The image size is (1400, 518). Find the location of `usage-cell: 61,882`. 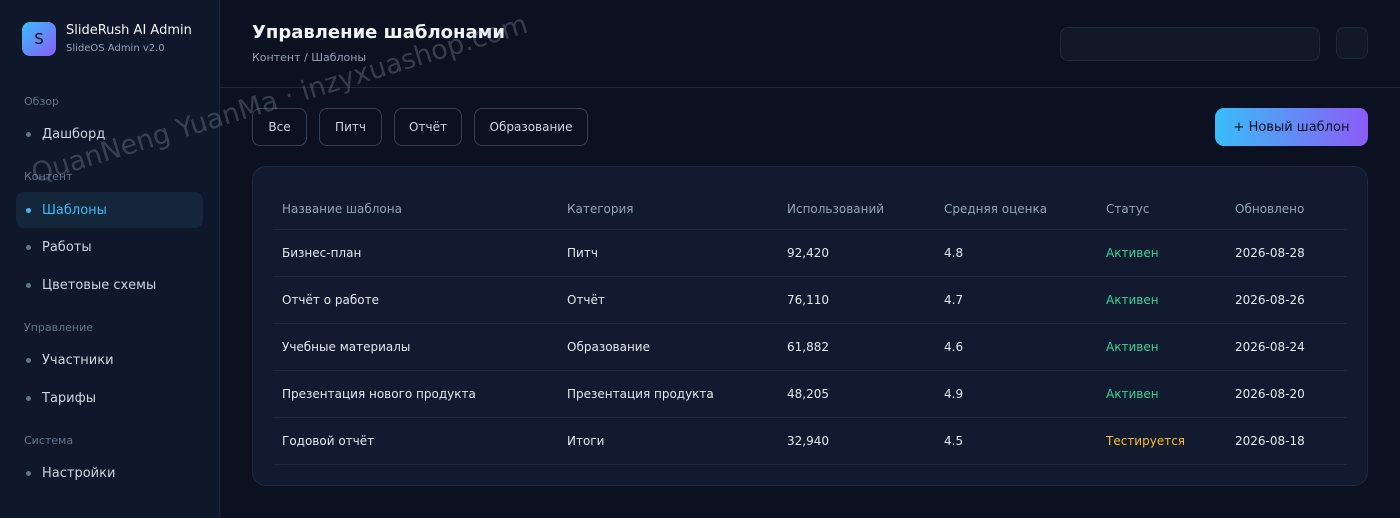

usage-cell: 61,882 is located at coordinates (808, 347).